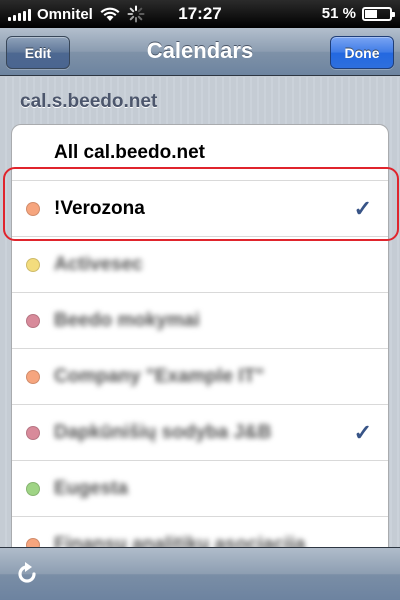  Describe the element at coordinates (163, 432) in the screenshot. I see `calendar-label: Dapkūnišių sodyba J&B` at that location.